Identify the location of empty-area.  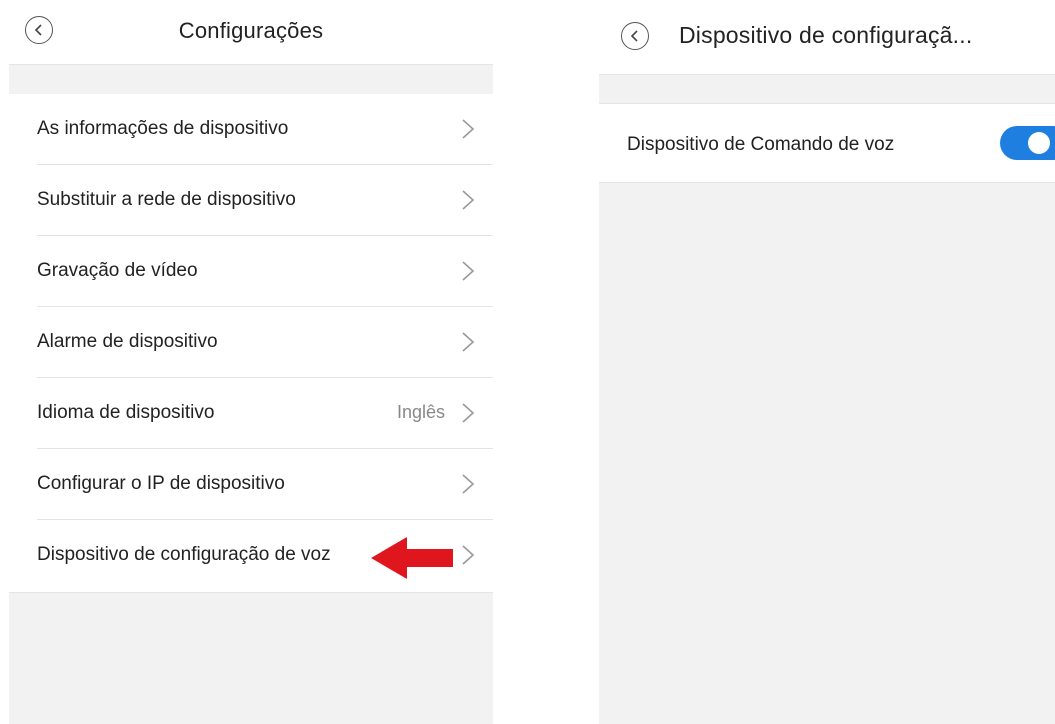
(251, 658).